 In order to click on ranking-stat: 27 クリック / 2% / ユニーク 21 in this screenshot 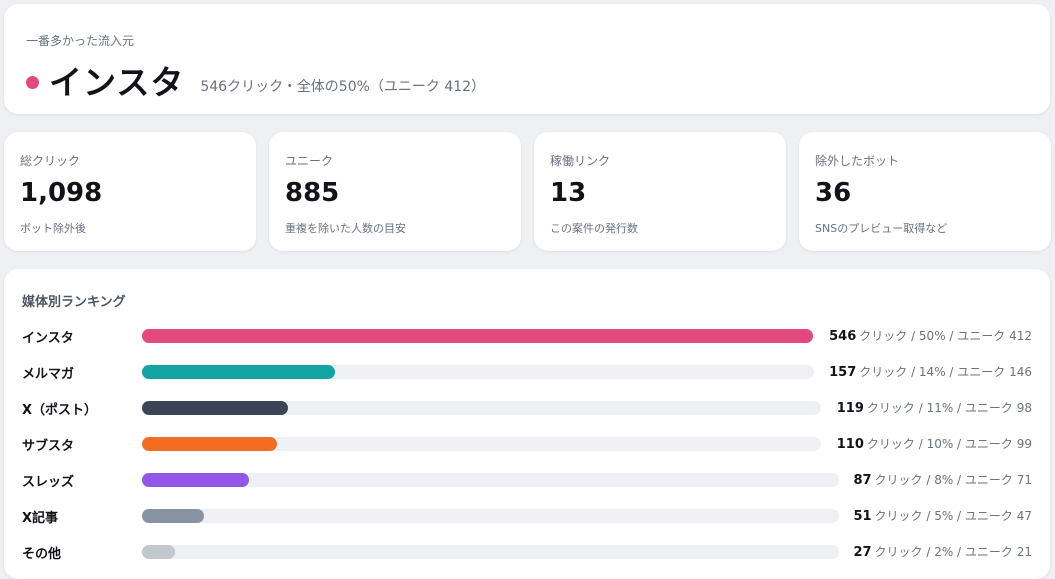, I will do `click(942, 551)`.